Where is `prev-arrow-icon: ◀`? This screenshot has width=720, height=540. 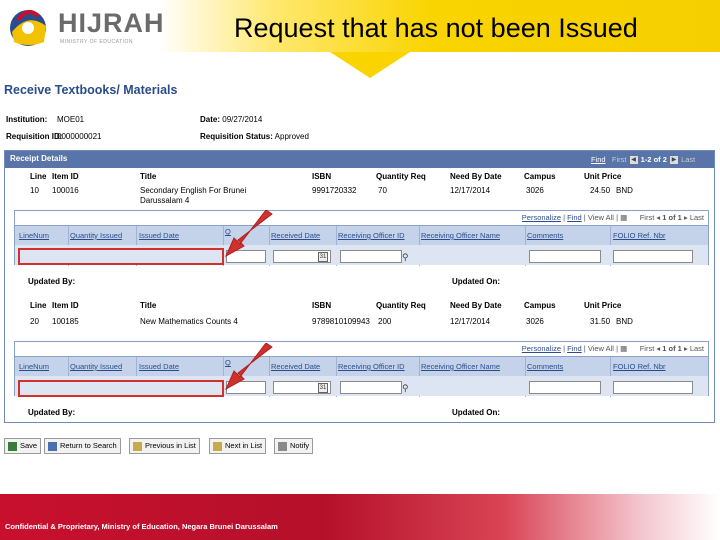
prev-arrow-icon: ◀ is located at coordinates (633, 160).